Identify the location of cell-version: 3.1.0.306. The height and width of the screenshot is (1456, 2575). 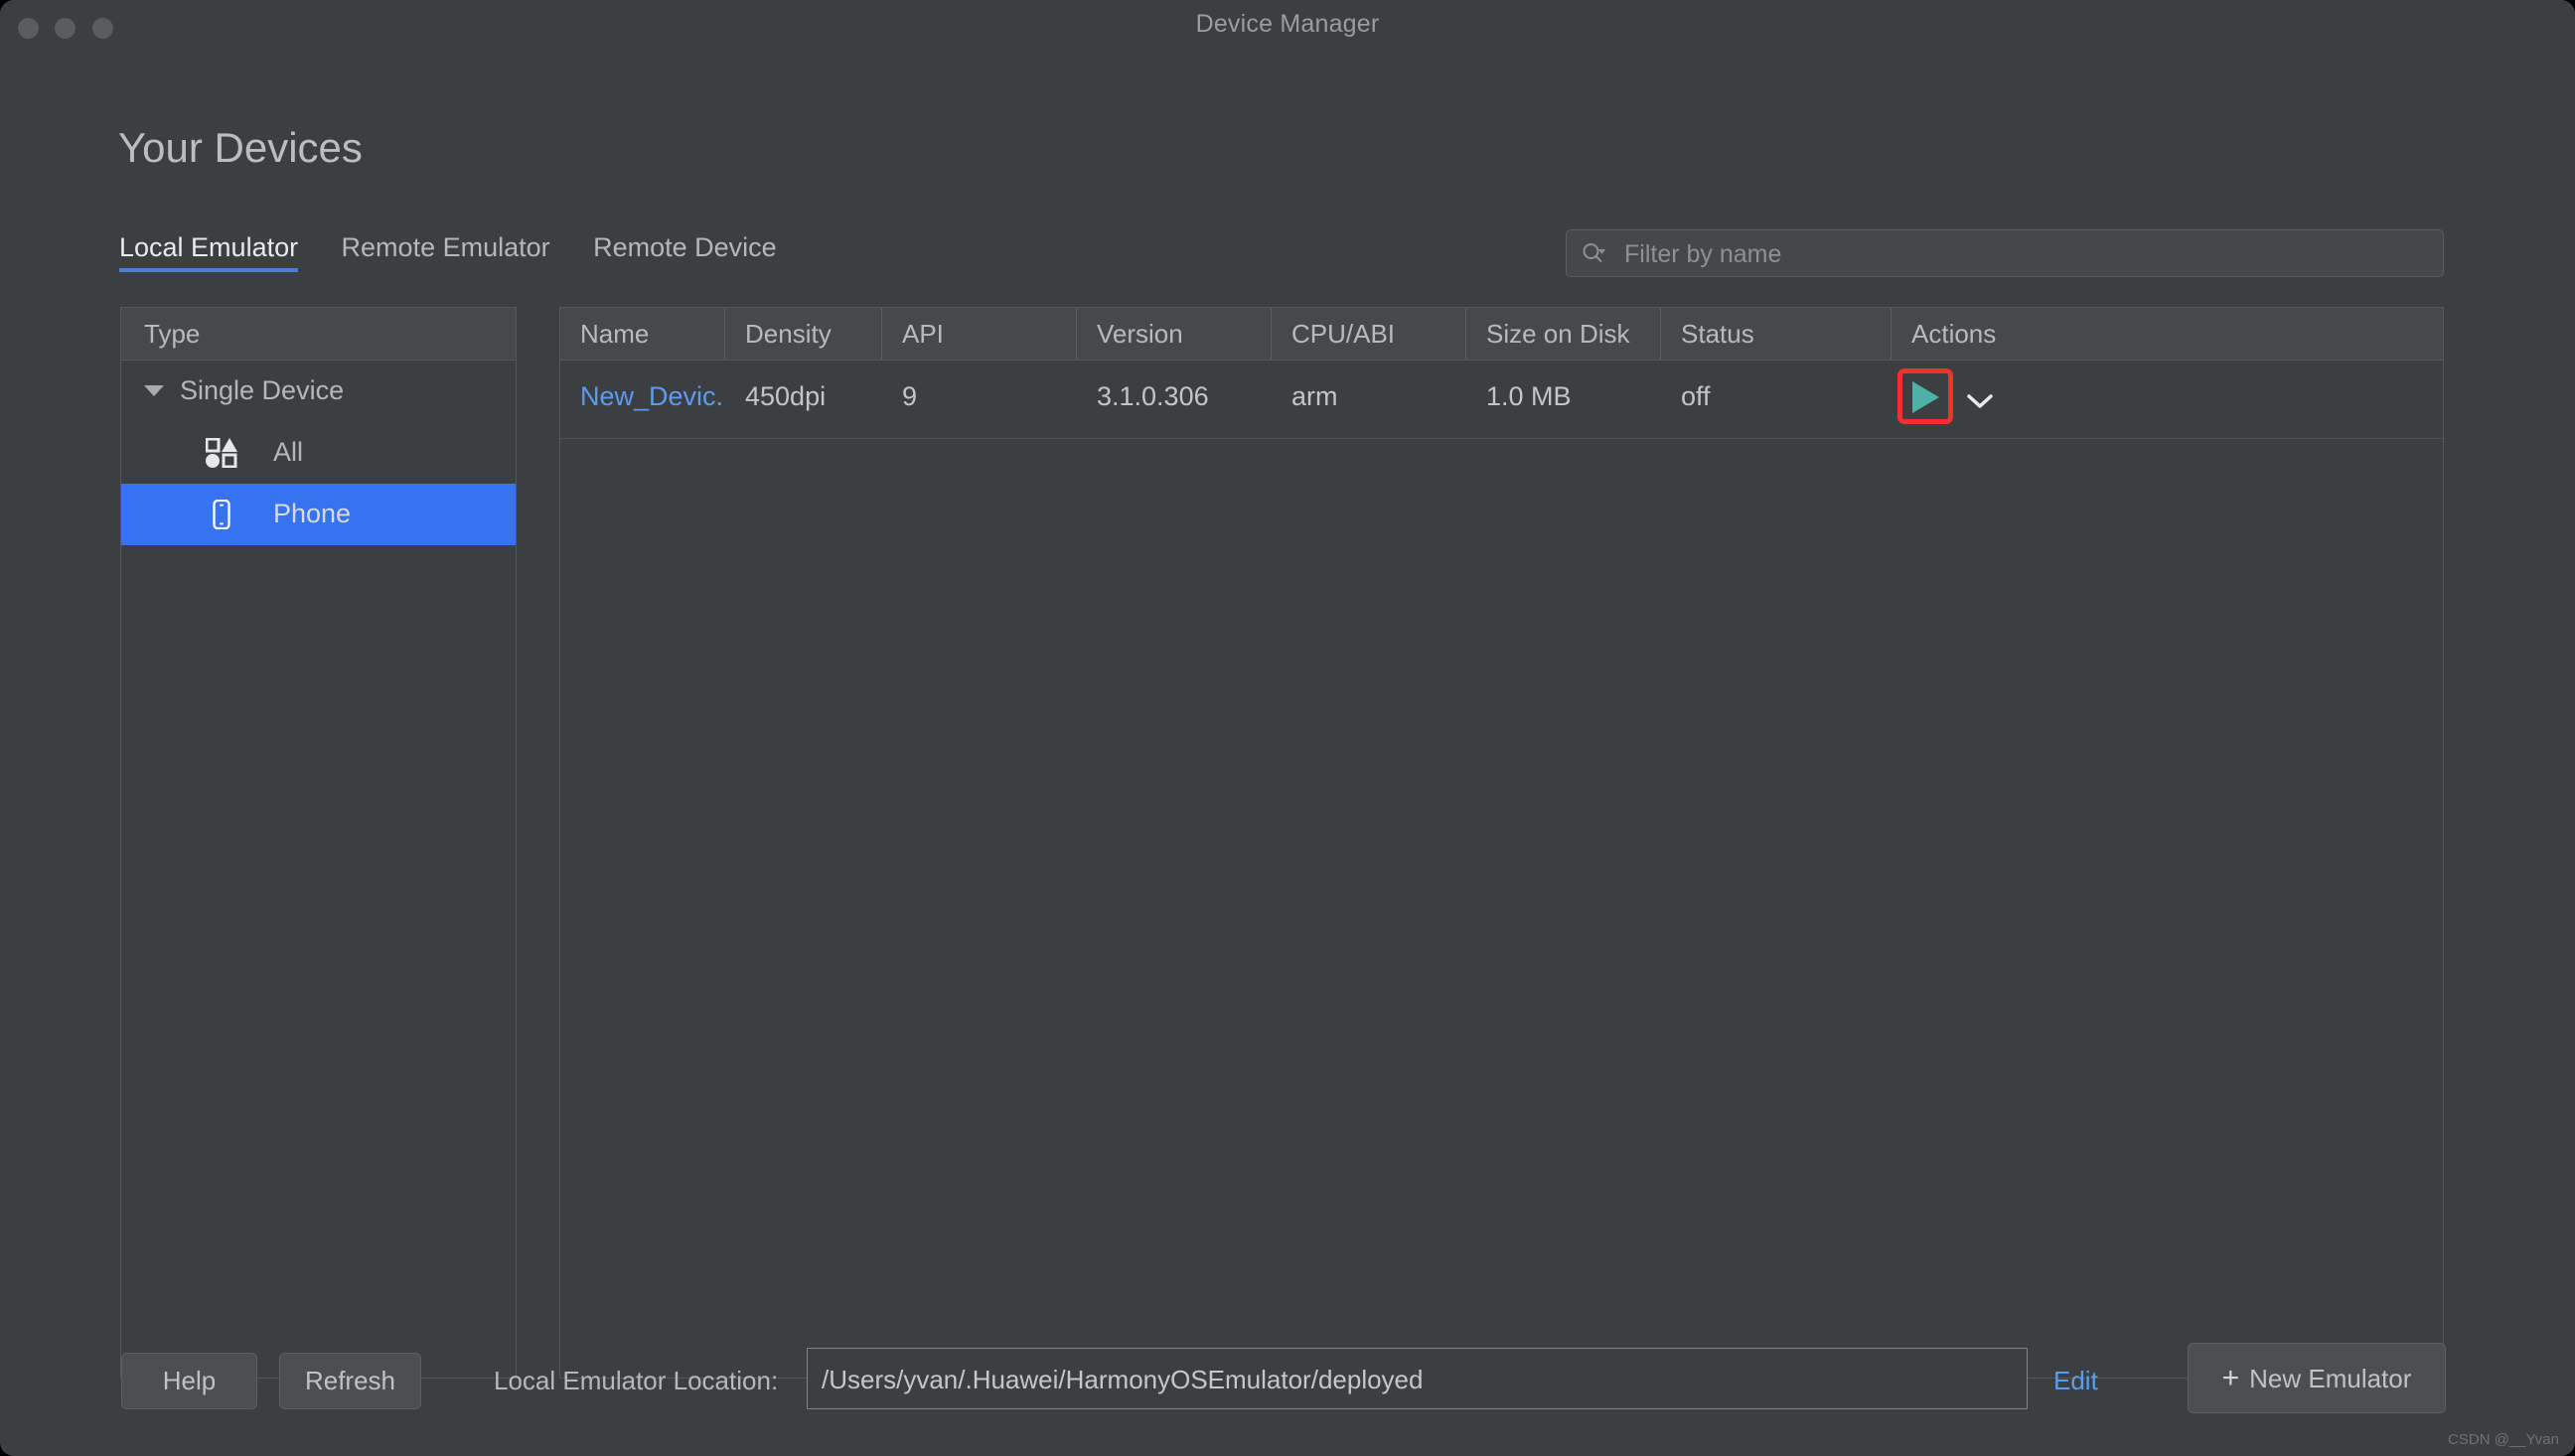
(1153, 396).